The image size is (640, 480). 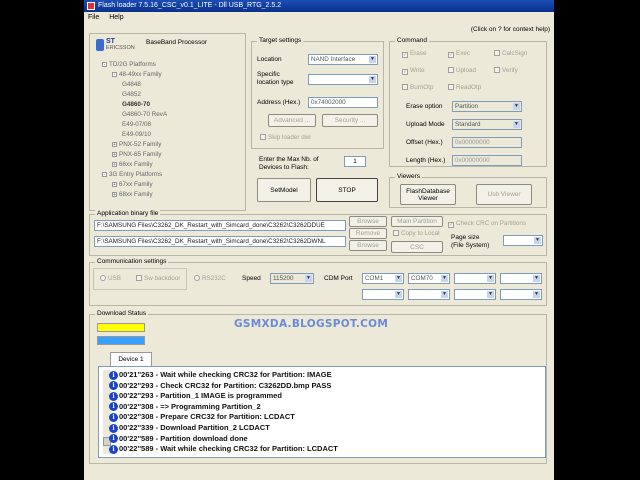 What do you see at coordinates (429, 294) in the screenshot?
I see `port-select-6: ▼` at bounding box center [429, 294].